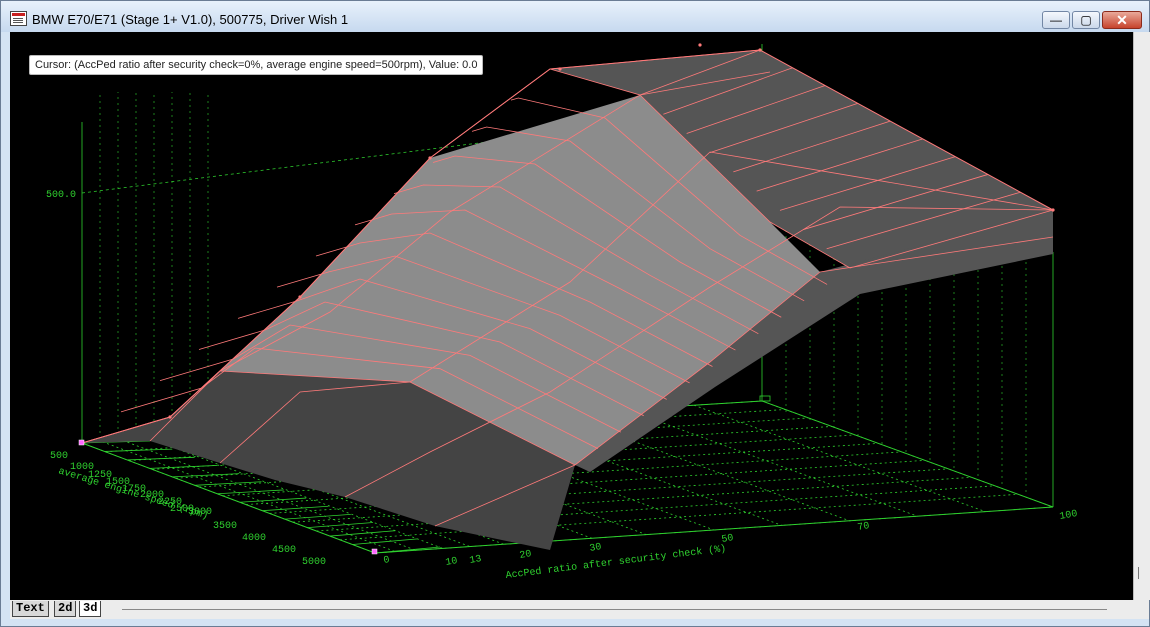  Describe the element at coordinates (65, 609) in the screenshot. I see `tab-2d: 2d` at that location.